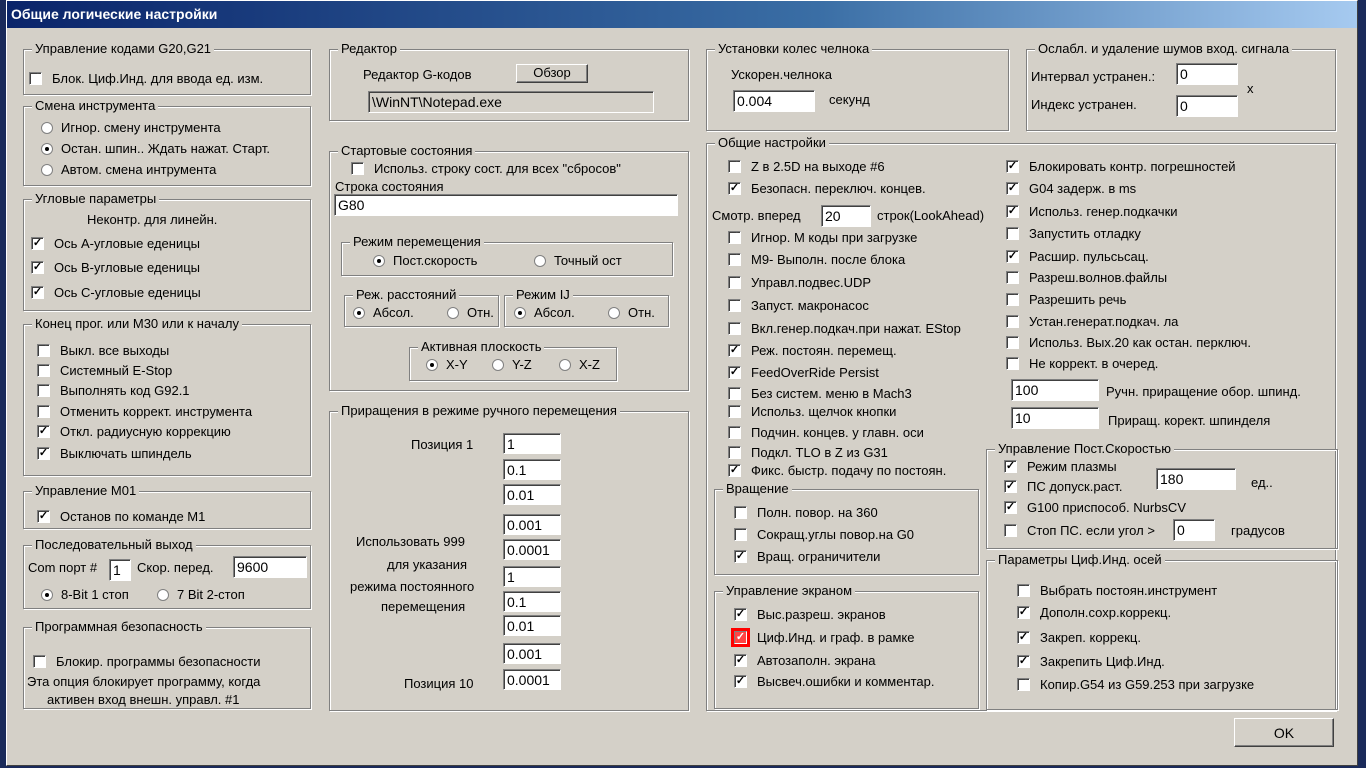 The height and width of the screenshot is (768, 1366). I want to click on checkbox-stop-m1: ✓ Останов по команде М1, so click(121, 516).